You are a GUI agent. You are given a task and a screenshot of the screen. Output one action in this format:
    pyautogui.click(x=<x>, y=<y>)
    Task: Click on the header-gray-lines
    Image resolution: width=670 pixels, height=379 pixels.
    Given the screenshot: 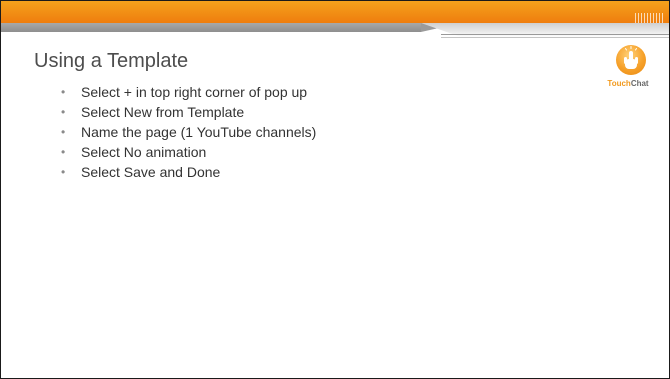 What is the action you would take?
    pyautogui.click(x=555, y=36)
    